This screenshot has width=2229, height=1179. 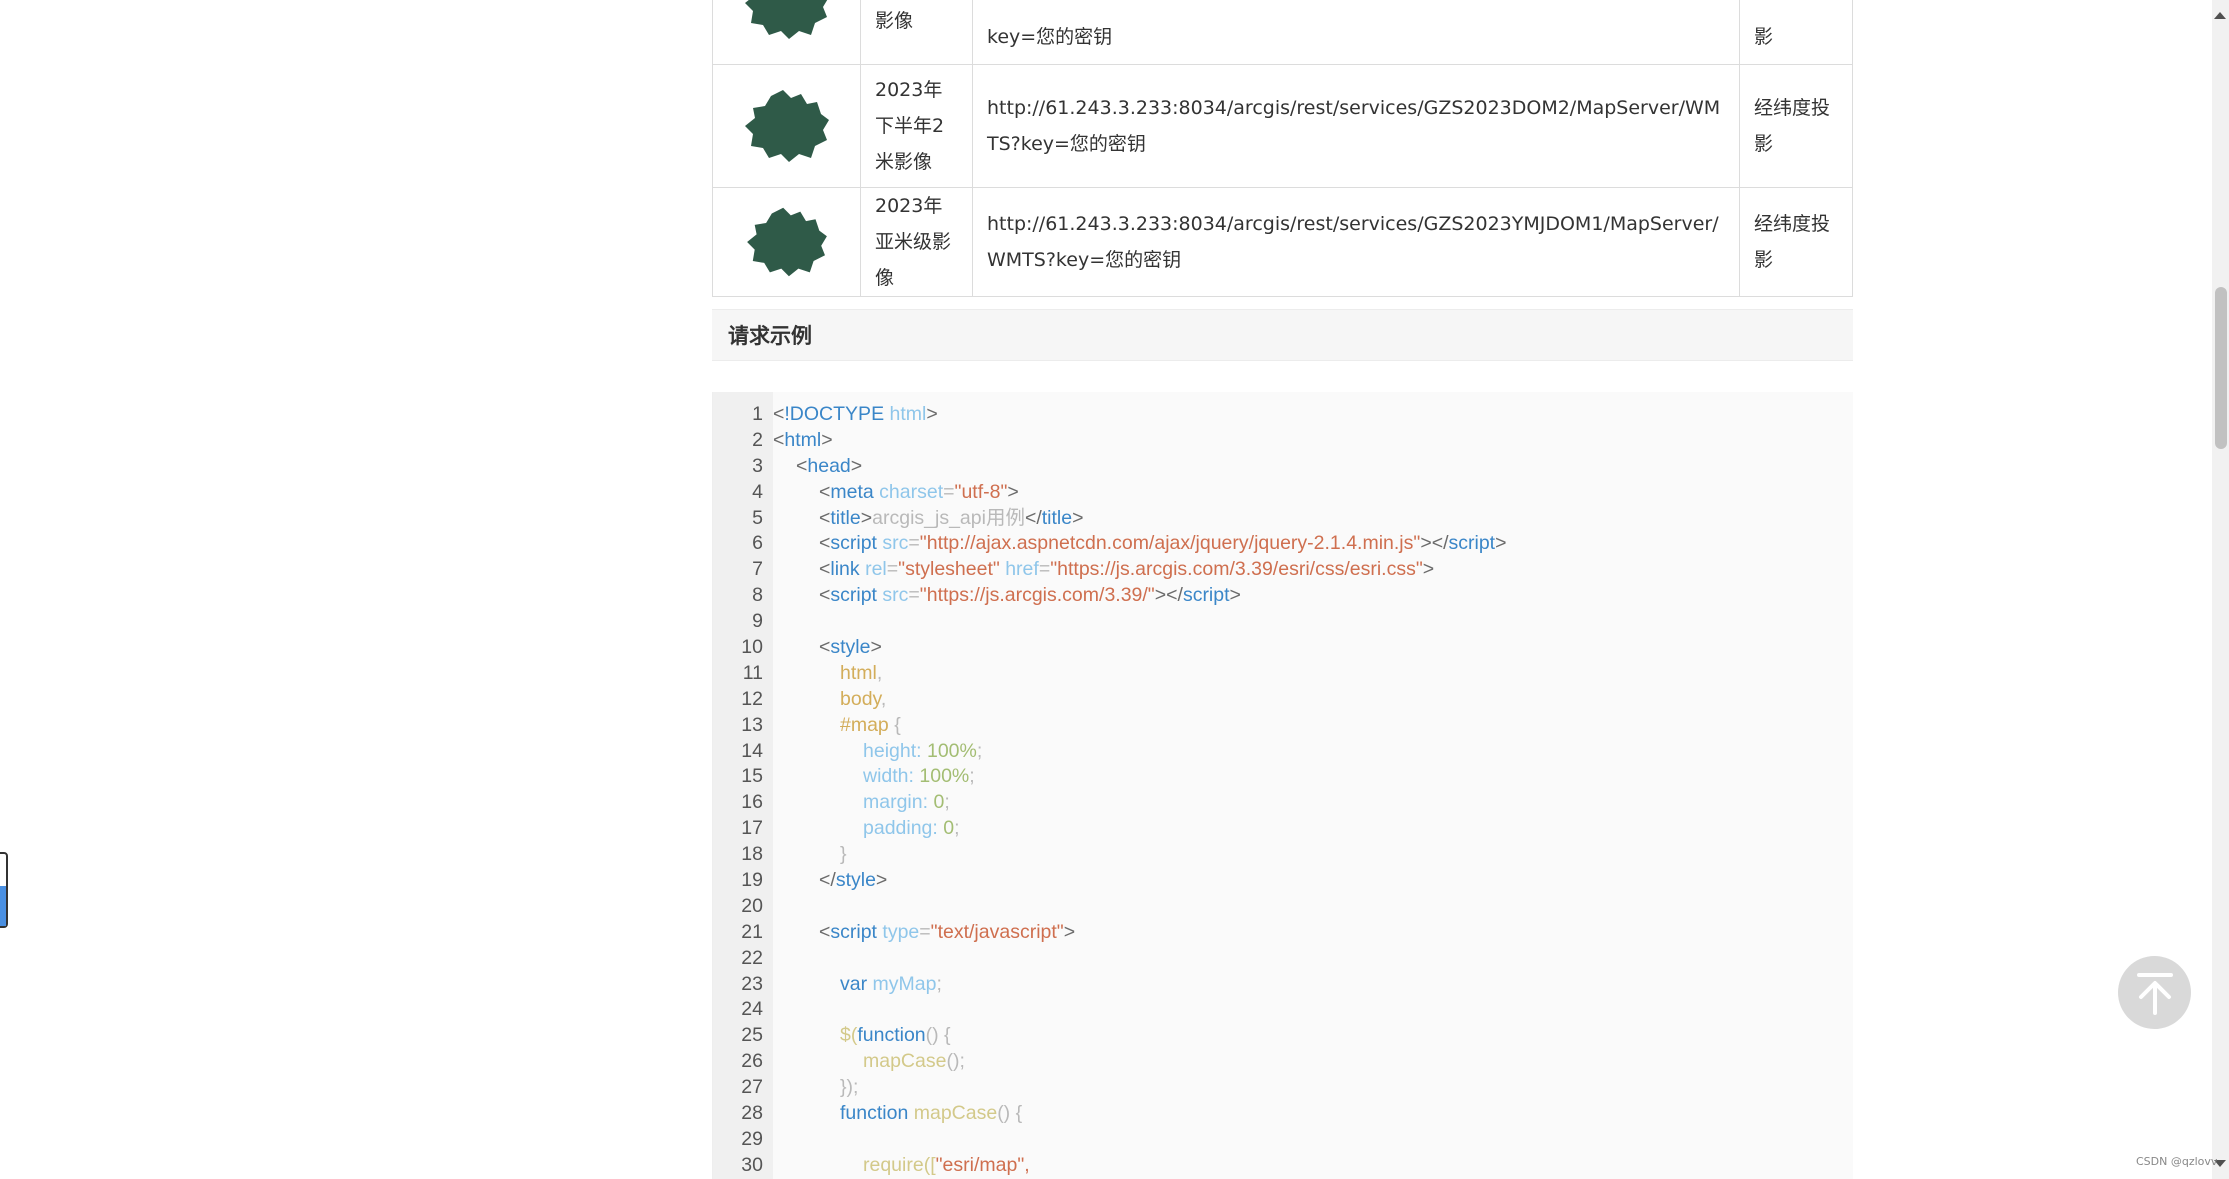 I want to click on code-line-26: mapCase();, so click(x=914, y=1061).